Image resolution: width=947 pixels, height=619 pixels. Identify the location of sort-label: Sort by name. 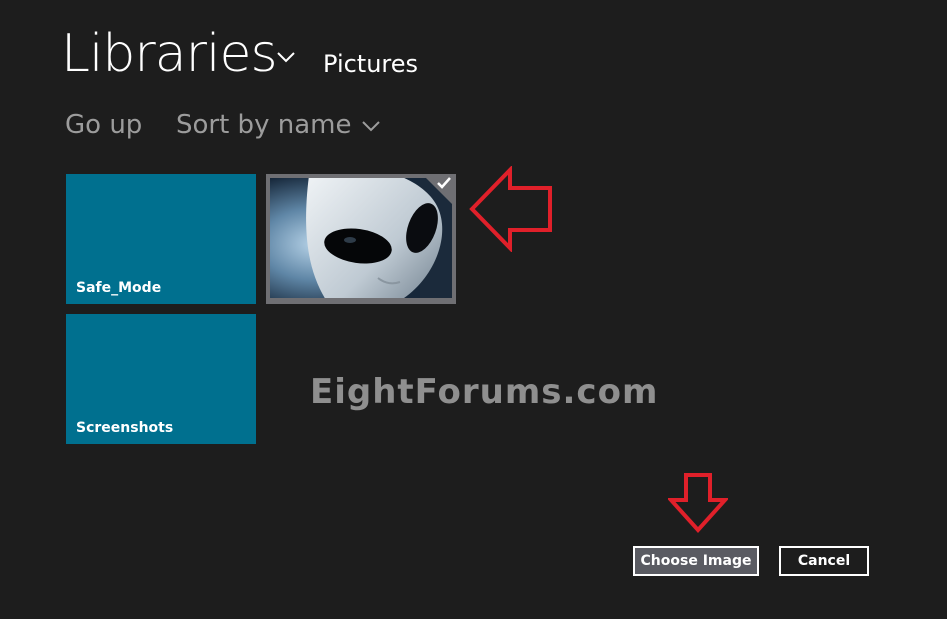
(264, 125).